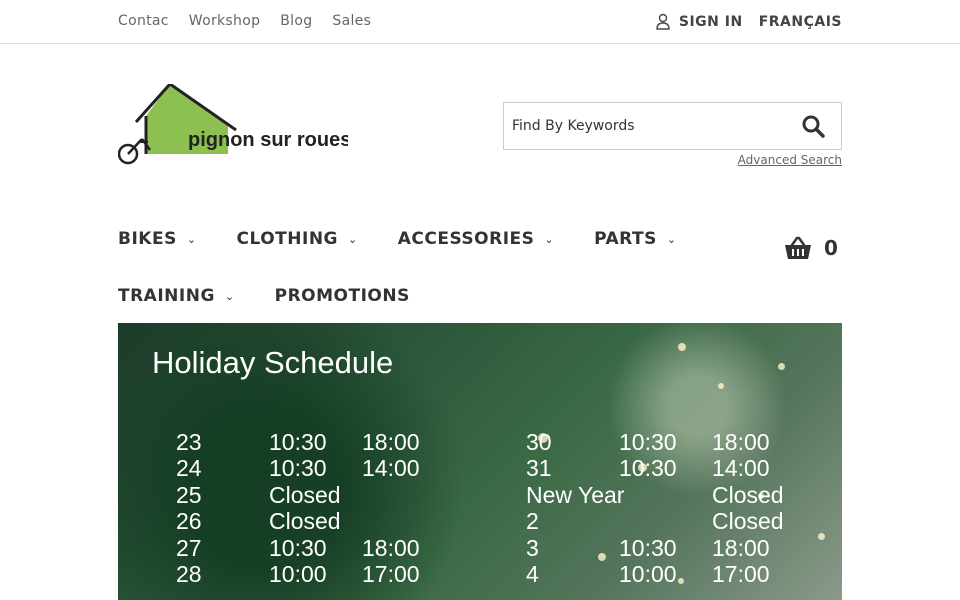 This screenshot has height=600, width=960. I want to click on schedule-row: 23 10:30 18:00, so click(298, 442).